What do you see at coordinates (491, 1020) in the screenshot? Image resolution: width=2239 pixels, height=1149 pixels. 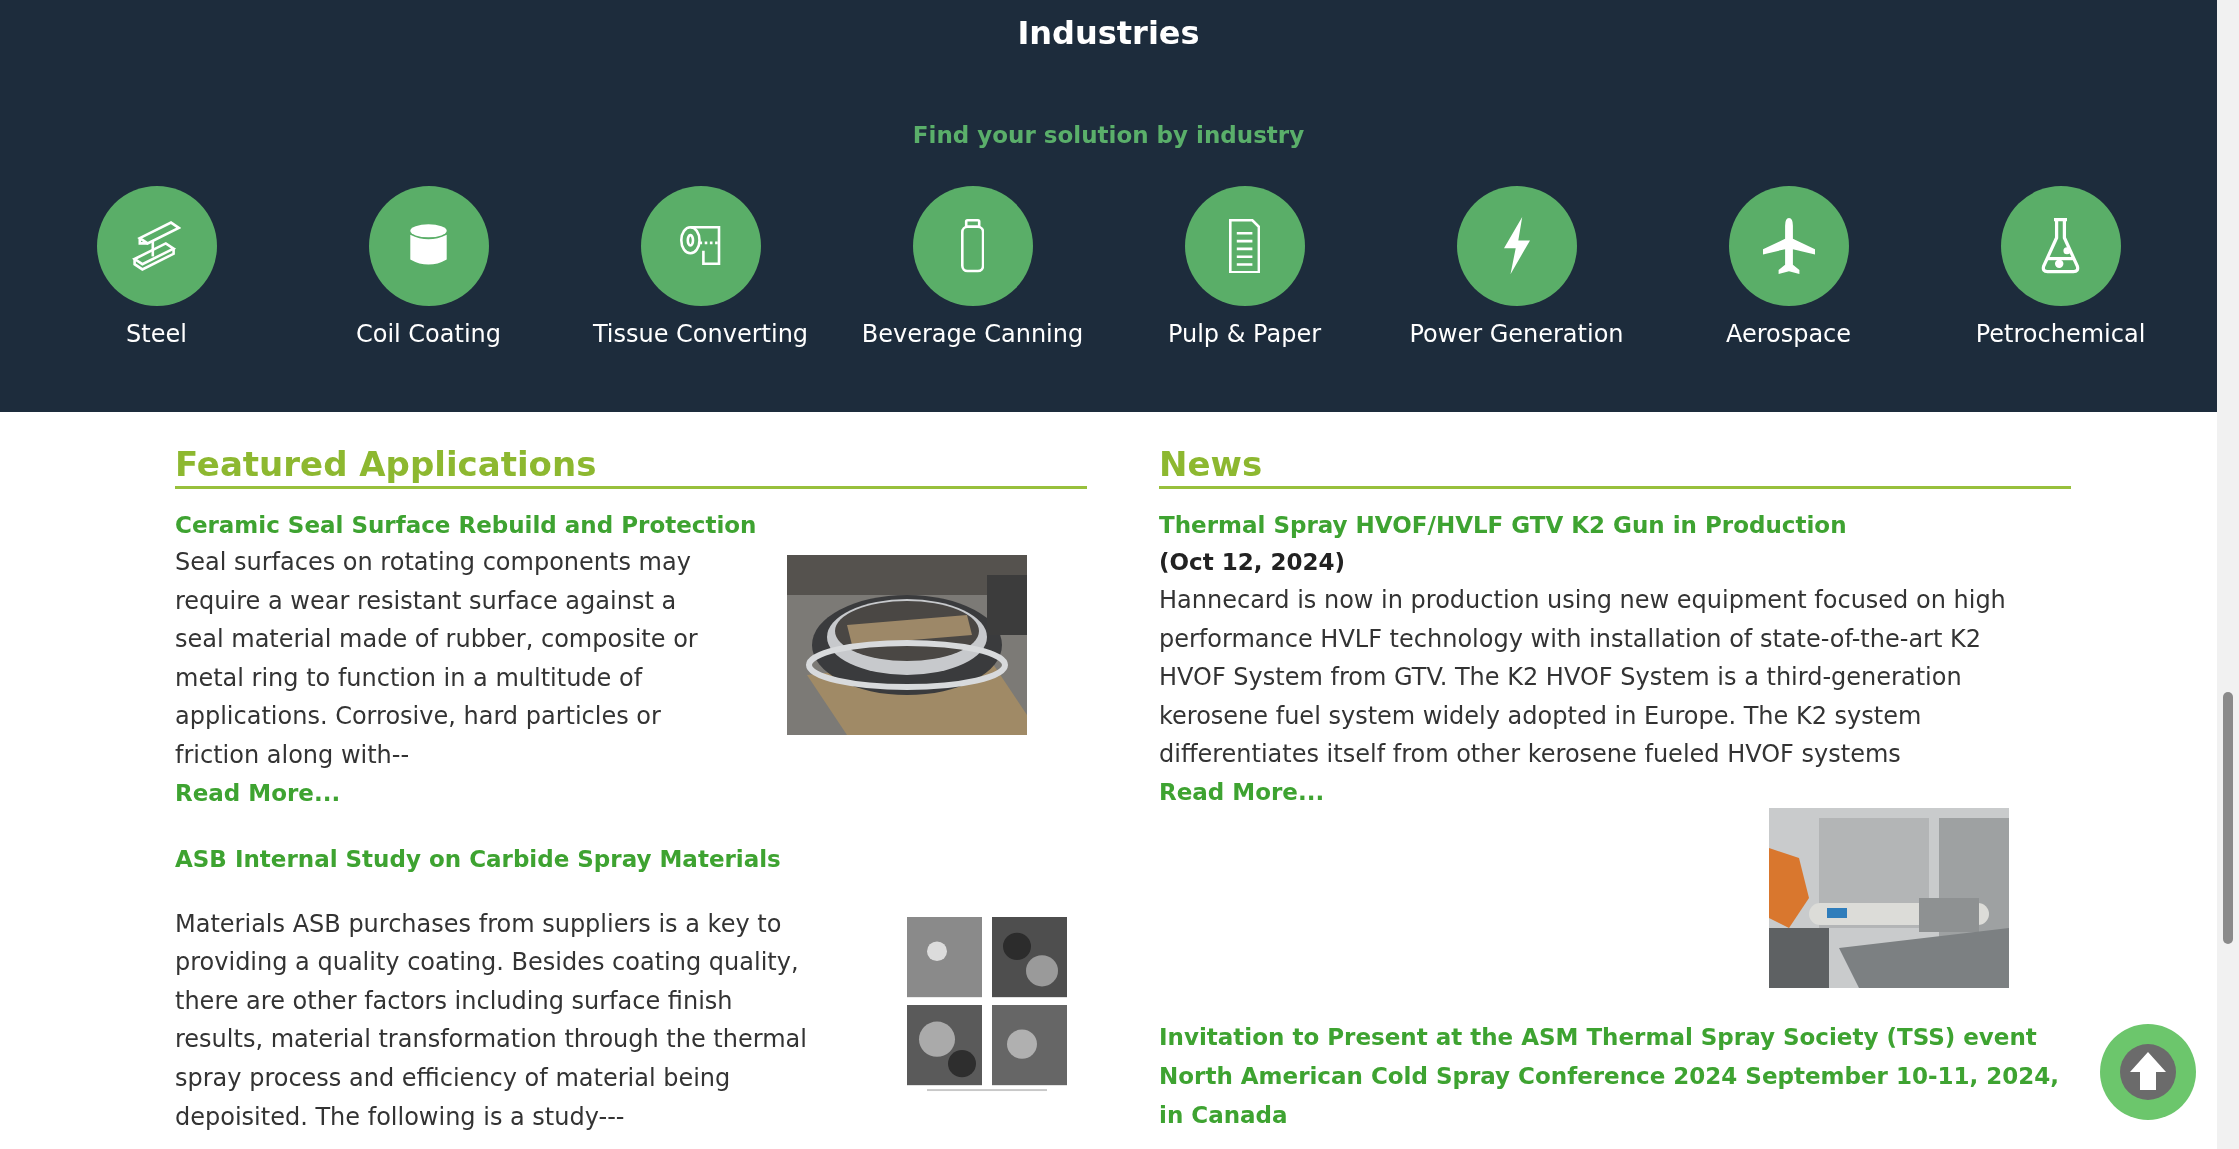 I see `article-excerpt: Materials ASB purchases from suppliers is a key to providing a quality coating. Besides coating quality, there are other factors including surface finish results, material transformation through the thermal spray process and efficiency of material being depoisited. The following is a study---` at bounding box center [491, 1020].